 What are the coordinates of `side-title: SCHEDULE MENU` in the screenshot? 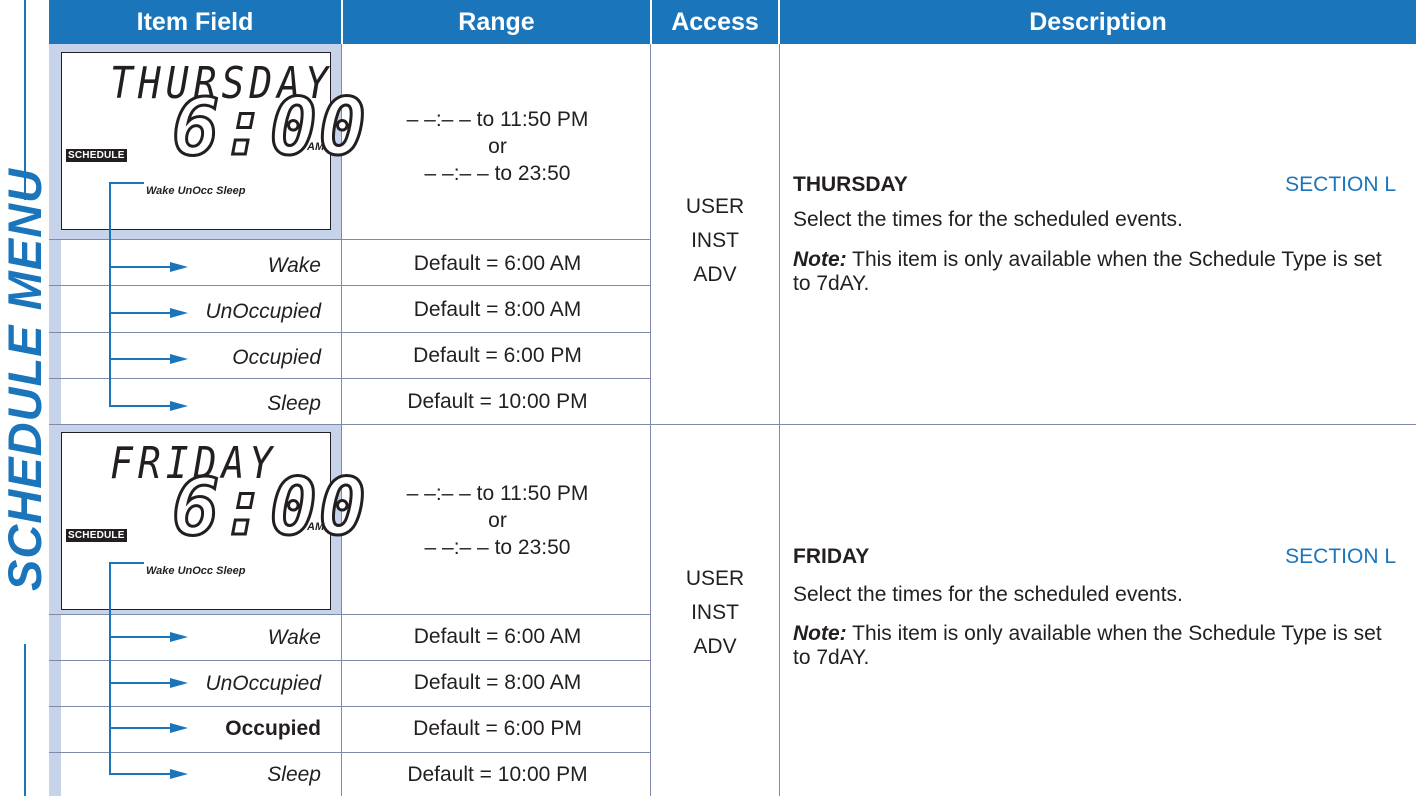 It's located at (25, 379).